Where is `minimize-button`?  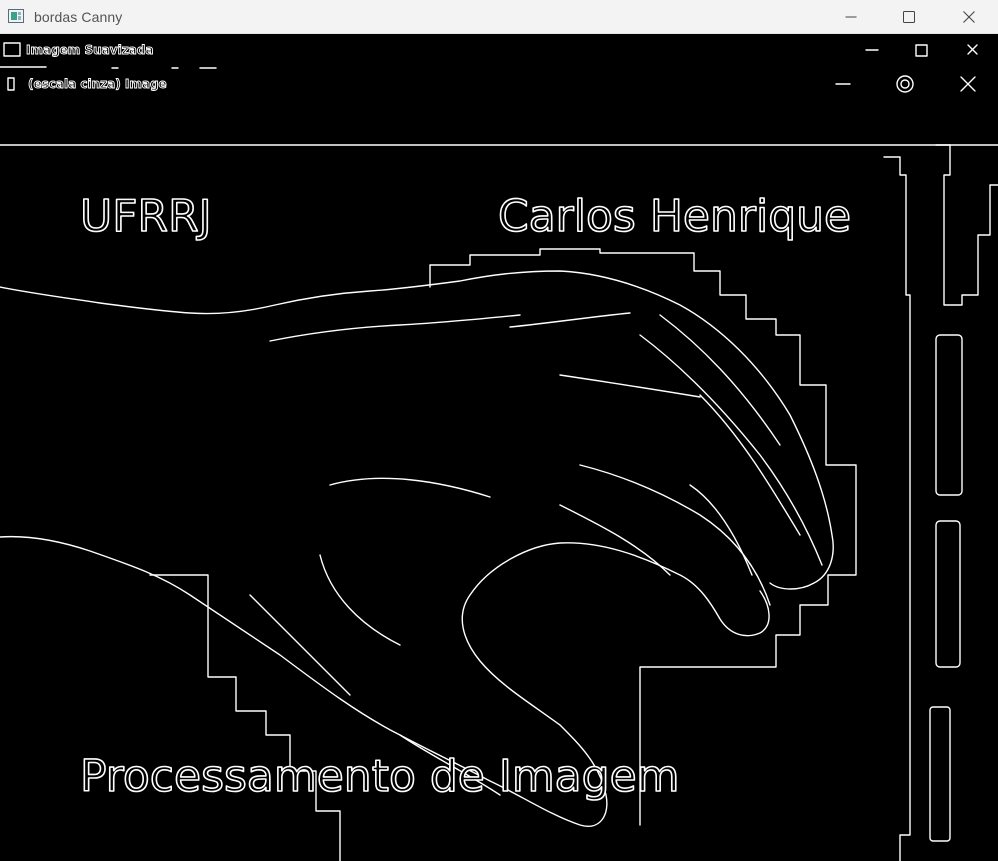 minimize-button is located at coordinates (851, 17).